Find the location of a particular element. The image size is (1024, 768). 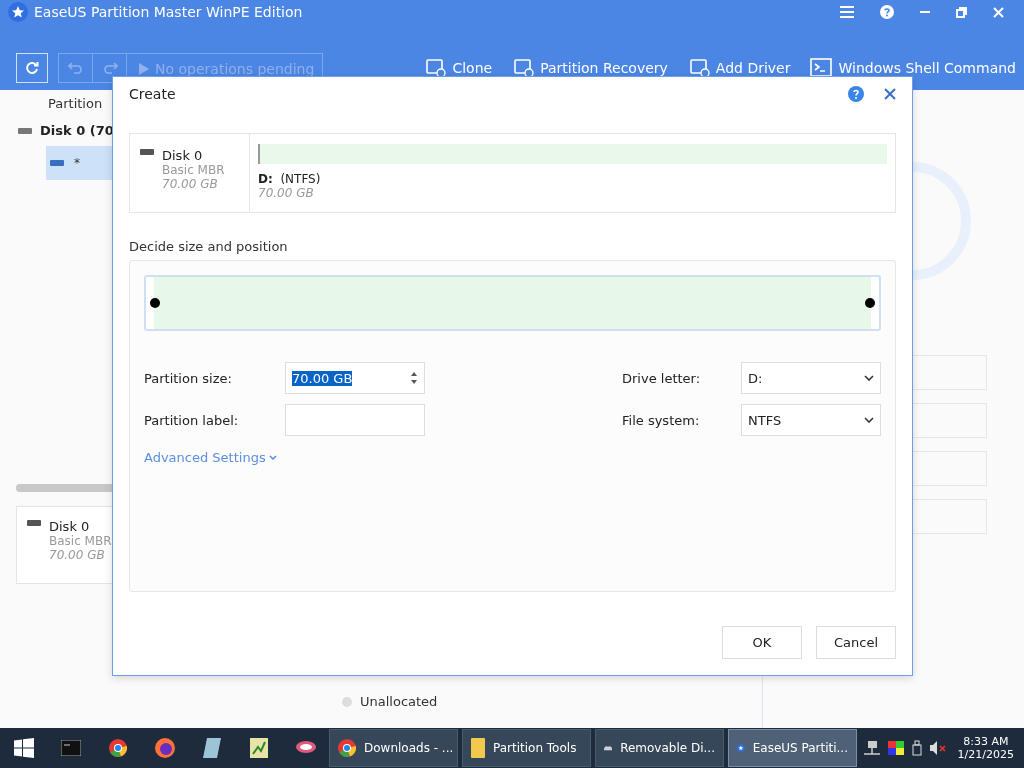

chart-icon is located at coordinates (258, 748).